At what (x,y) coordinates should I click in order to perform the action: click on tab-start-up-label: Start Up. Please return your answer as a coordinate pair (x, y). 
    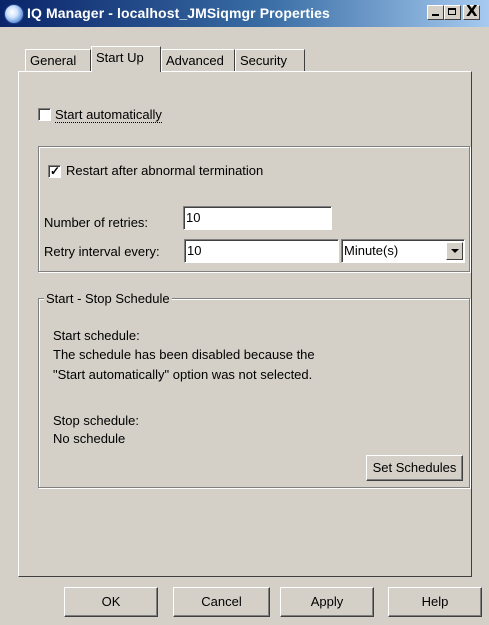
    Looking at the image, I should click on (120, 57).